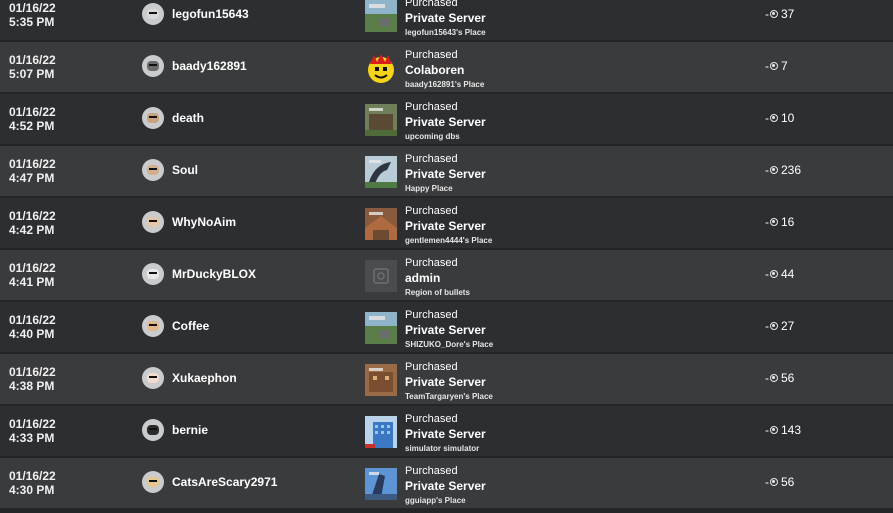  I want to click on place-name-link: legofun15643's Place, so click(445, 33).